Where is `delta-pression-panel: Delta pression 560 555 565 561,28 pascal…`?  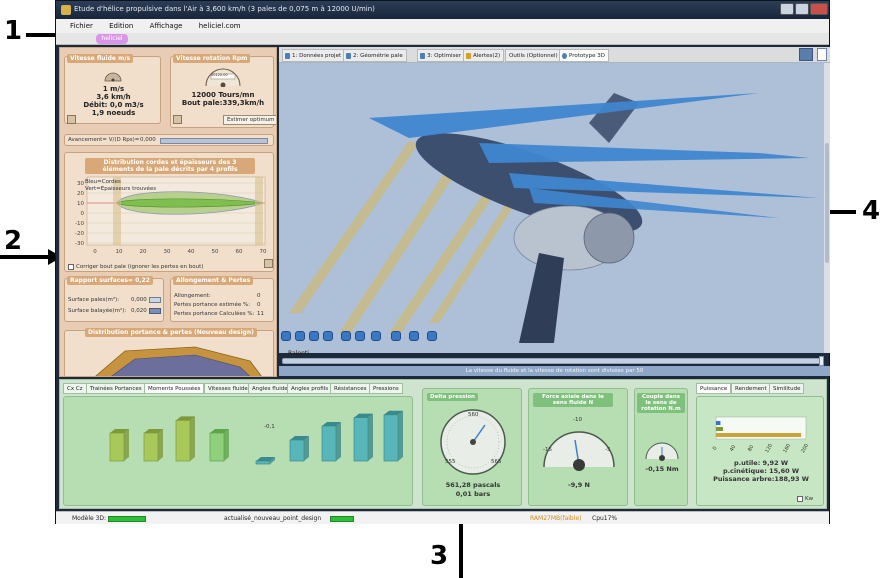 delta-pression-panel: Delta pression 560 555 565 561,28 pascal… is located at coordinates (472, 447).